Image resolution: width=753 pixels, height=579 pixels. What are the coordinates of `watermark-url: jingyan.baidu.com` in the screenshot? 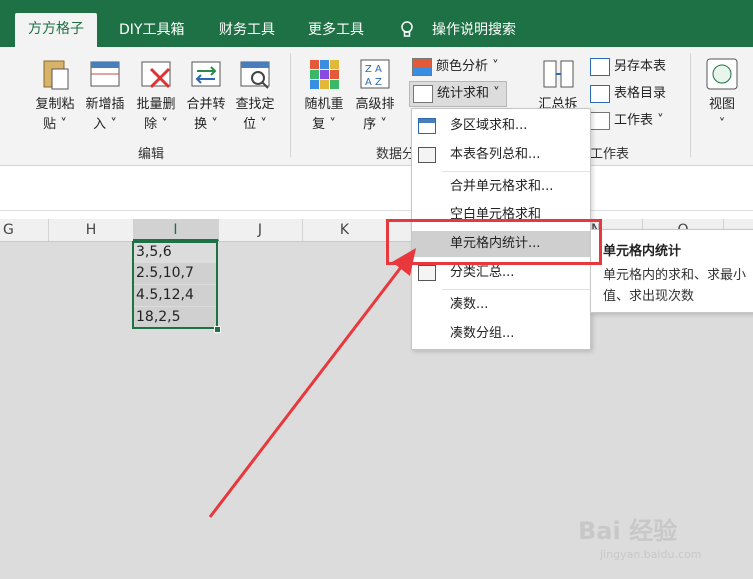 It's located at (651, 554).